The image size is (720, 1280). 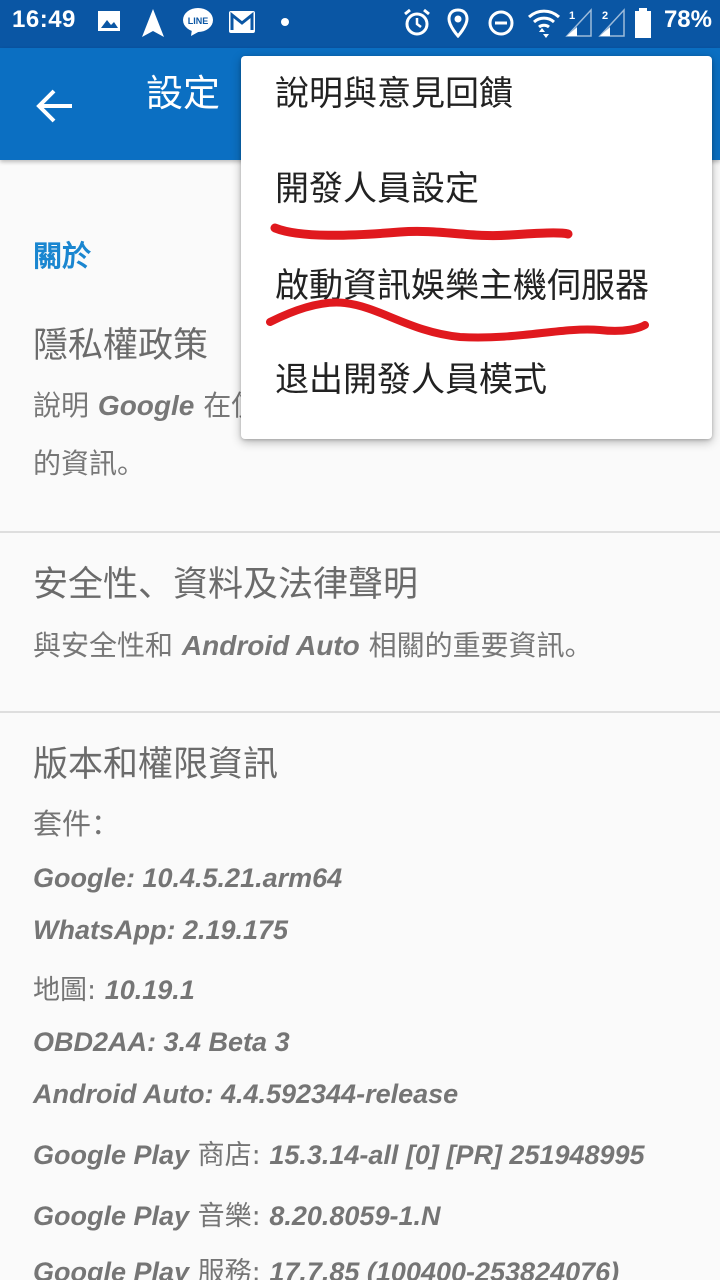 I want to click on package-play-services-a: Google Play, so click(x=111, y=1268).